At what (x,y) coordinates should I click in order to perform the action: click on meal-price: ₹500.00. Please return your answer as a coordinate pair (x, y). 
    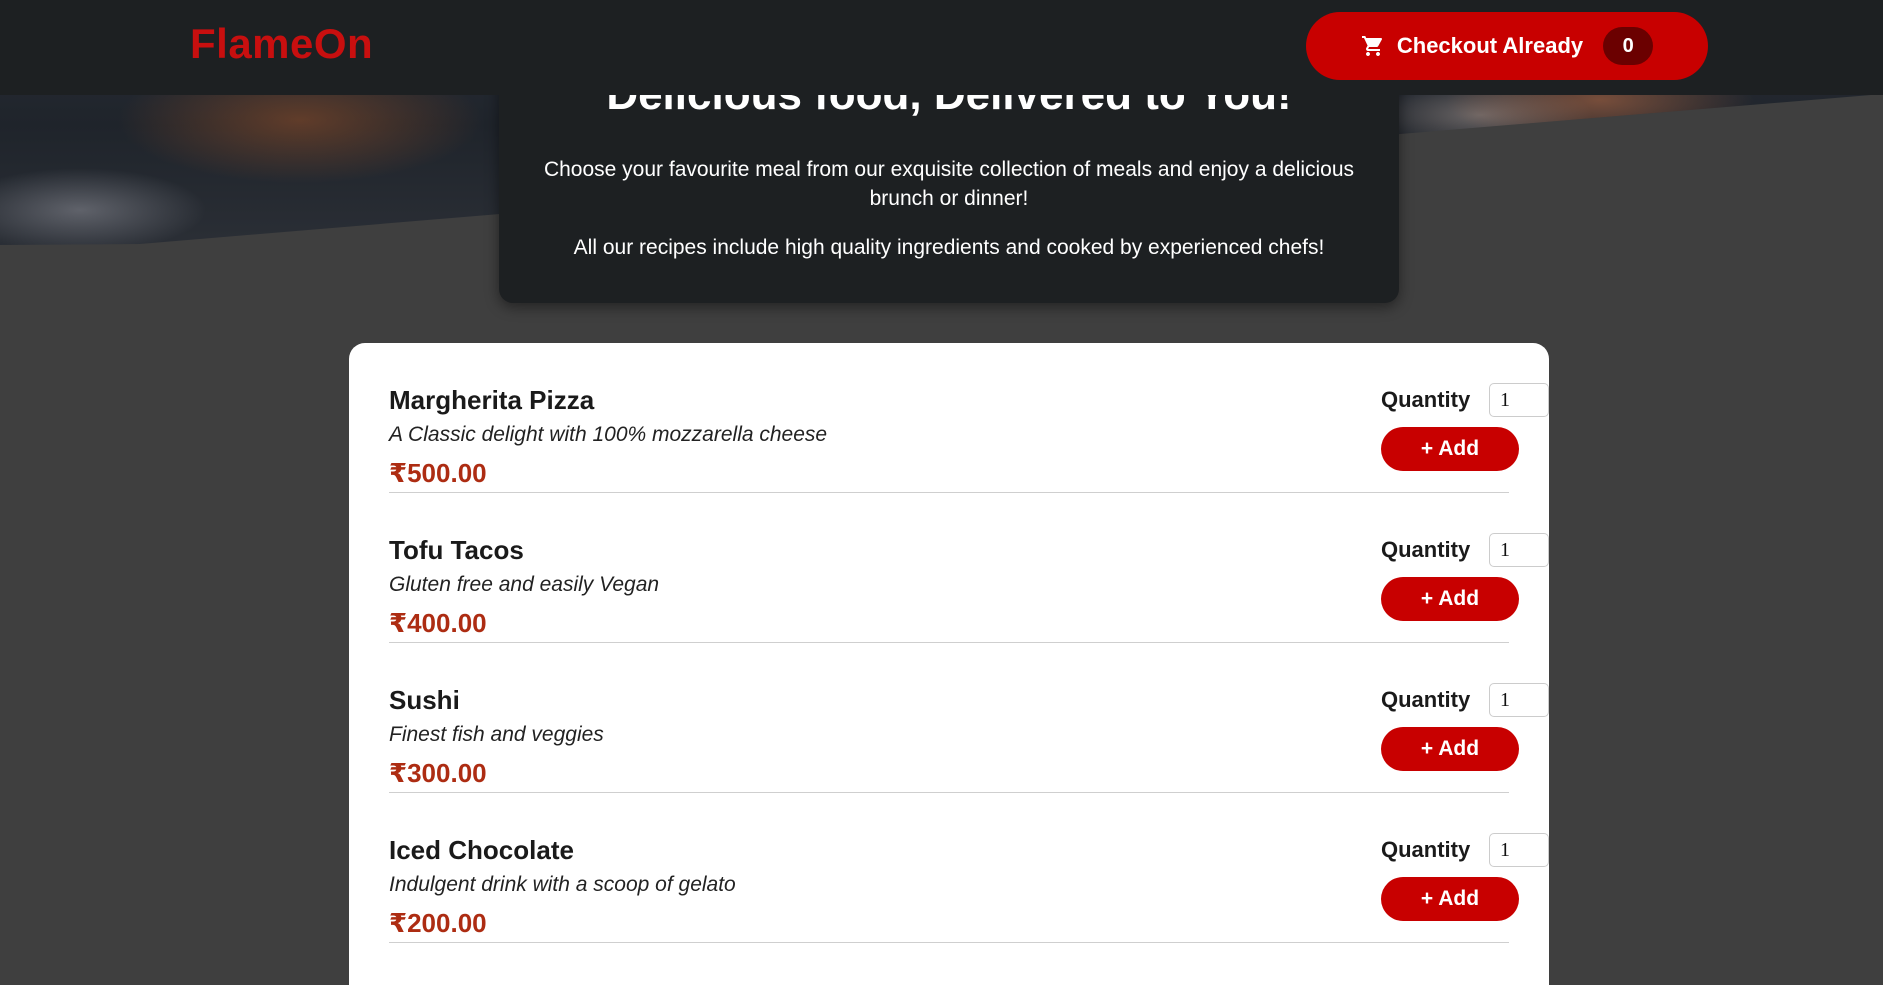
    Looking at the image, I should click on (438, 473).